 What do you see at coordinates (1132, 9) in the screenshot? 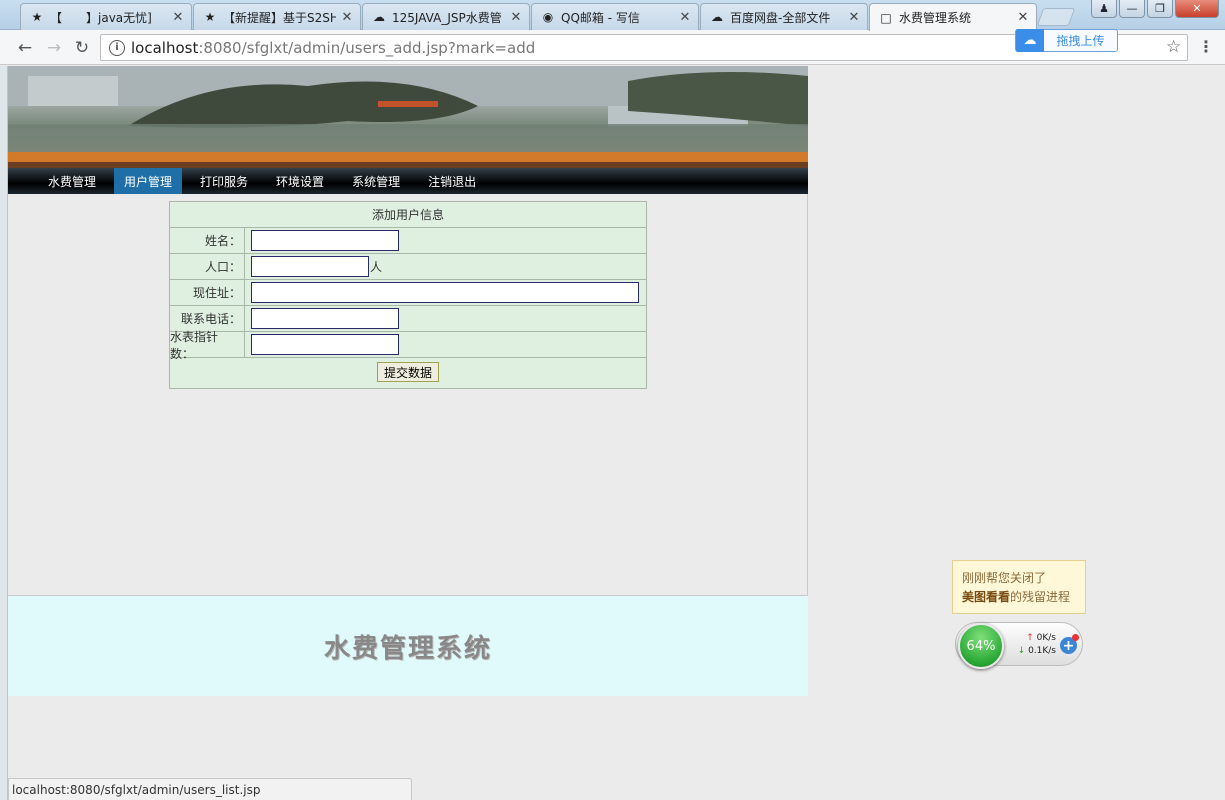
I see `minimize-button: —` at bounding box center [1132, 9].